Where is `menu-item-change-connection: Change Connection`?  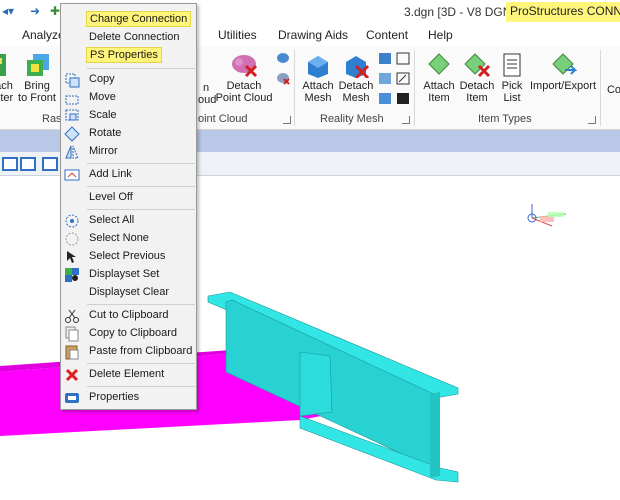
menu-item-change-connection: Change Connection is located at coordinates (128, 20).